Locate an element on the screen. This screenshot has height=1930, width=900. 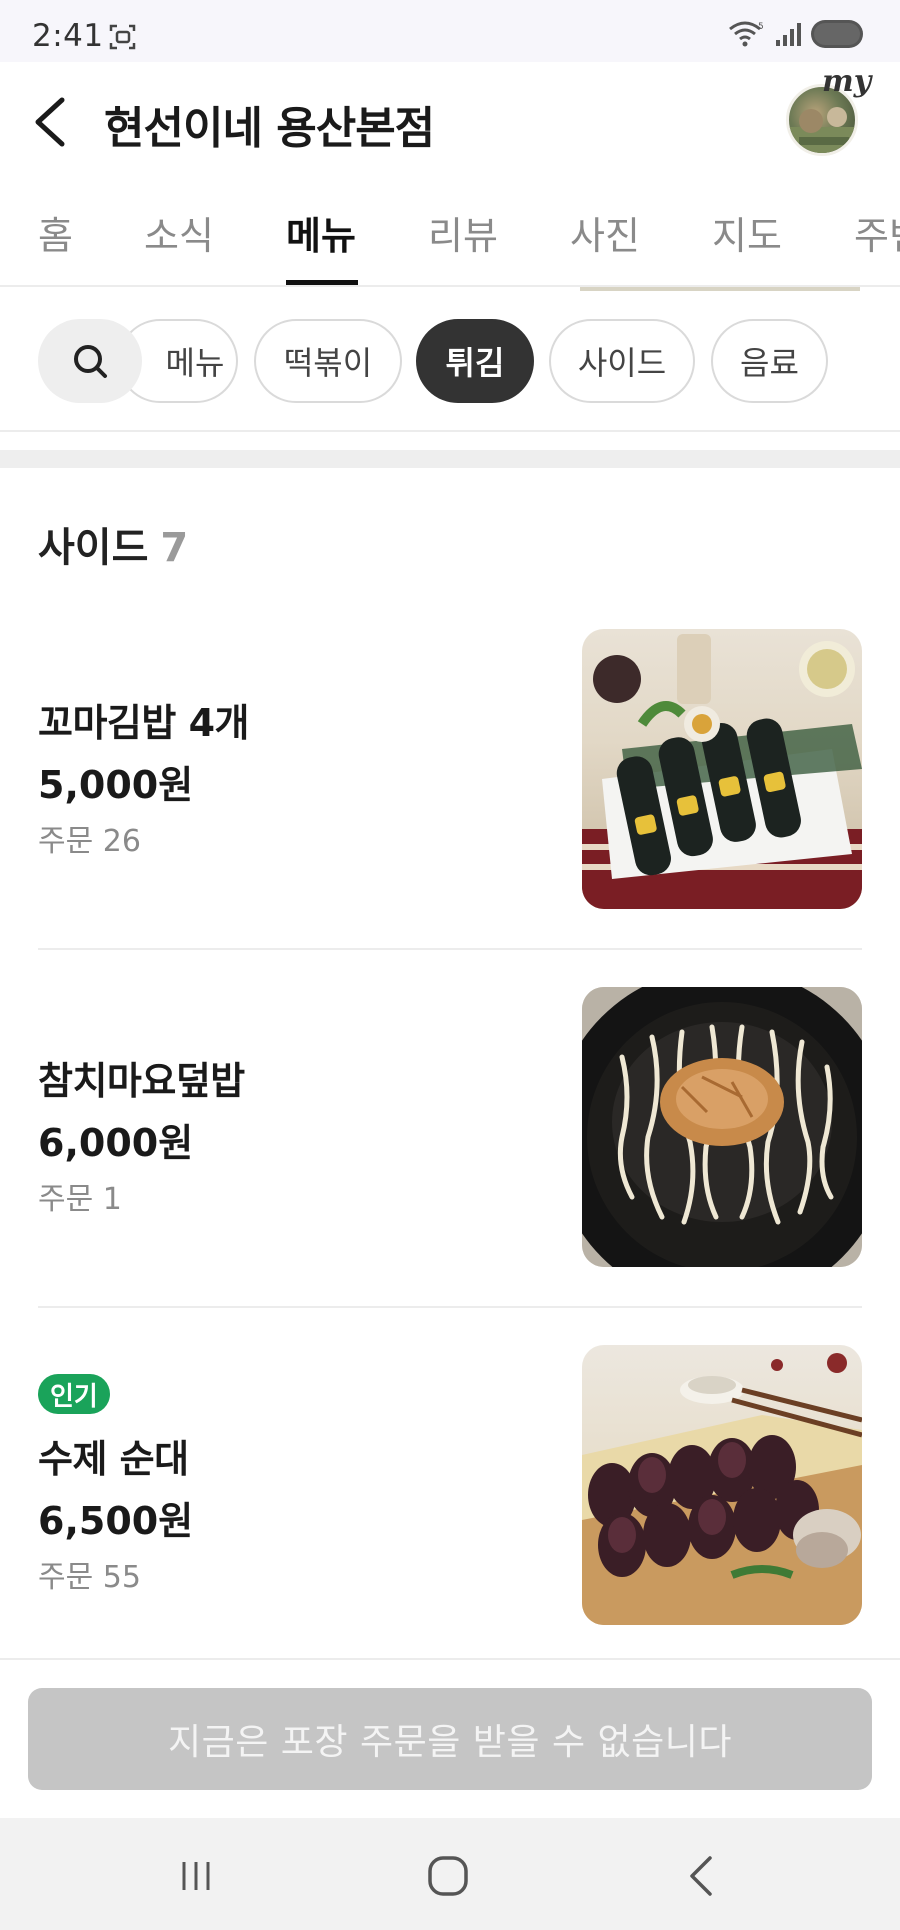
back-arrow-icon is located at coordinates (52, 122).